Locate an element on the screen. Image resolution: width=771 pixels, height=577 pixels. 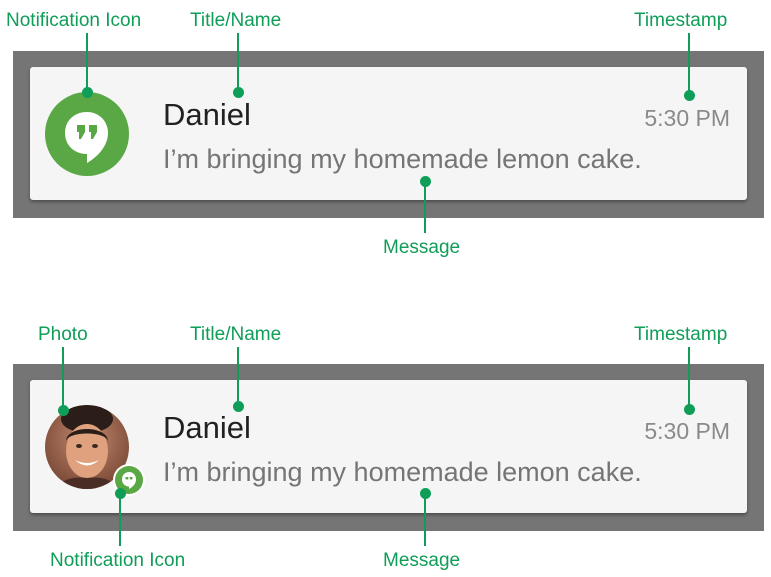
hangouts-quote-icon is located at coordinates (86, 137).